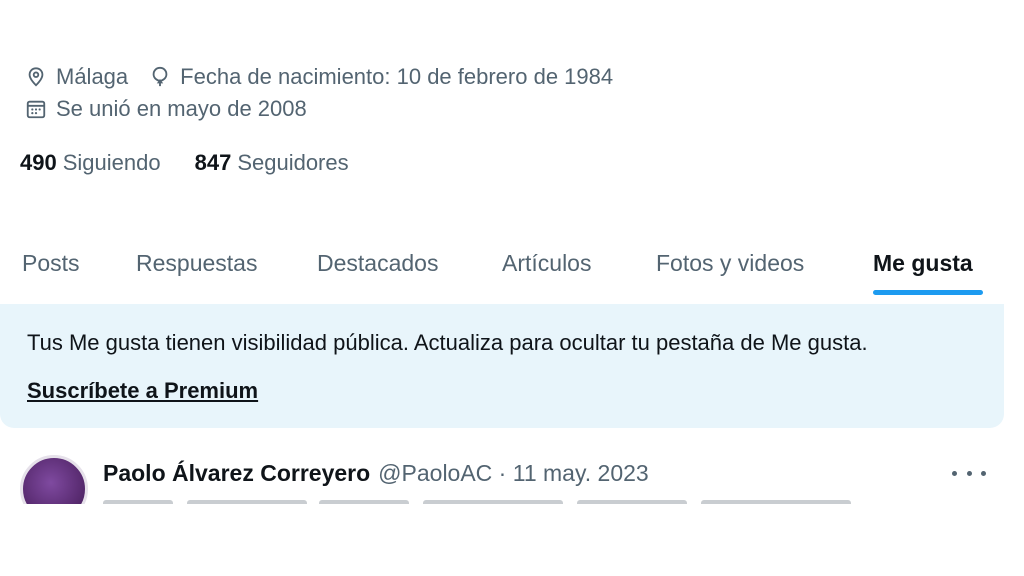 The height and width of the screenshot is (576, 1024). Describe the element at coordinates (38, 162) in the screenshot. I see `following-count: 490` at that location.